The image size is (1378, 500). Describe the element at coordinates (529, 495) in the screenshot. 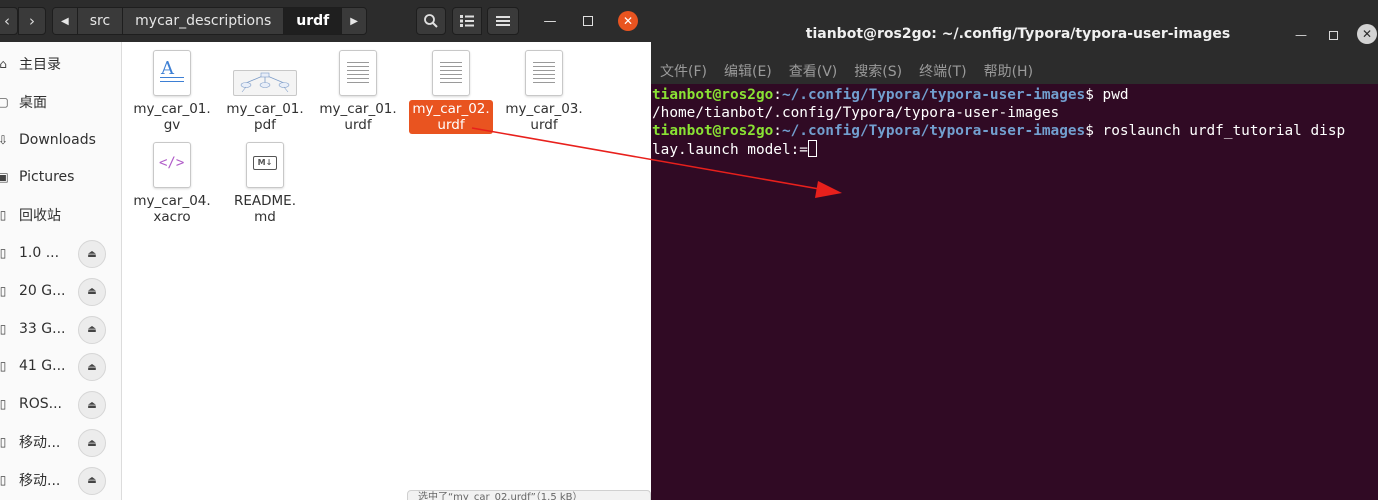

I see `status-overlay: 选中了“my_car_02.urdf”（1.5 kB）` at that location.